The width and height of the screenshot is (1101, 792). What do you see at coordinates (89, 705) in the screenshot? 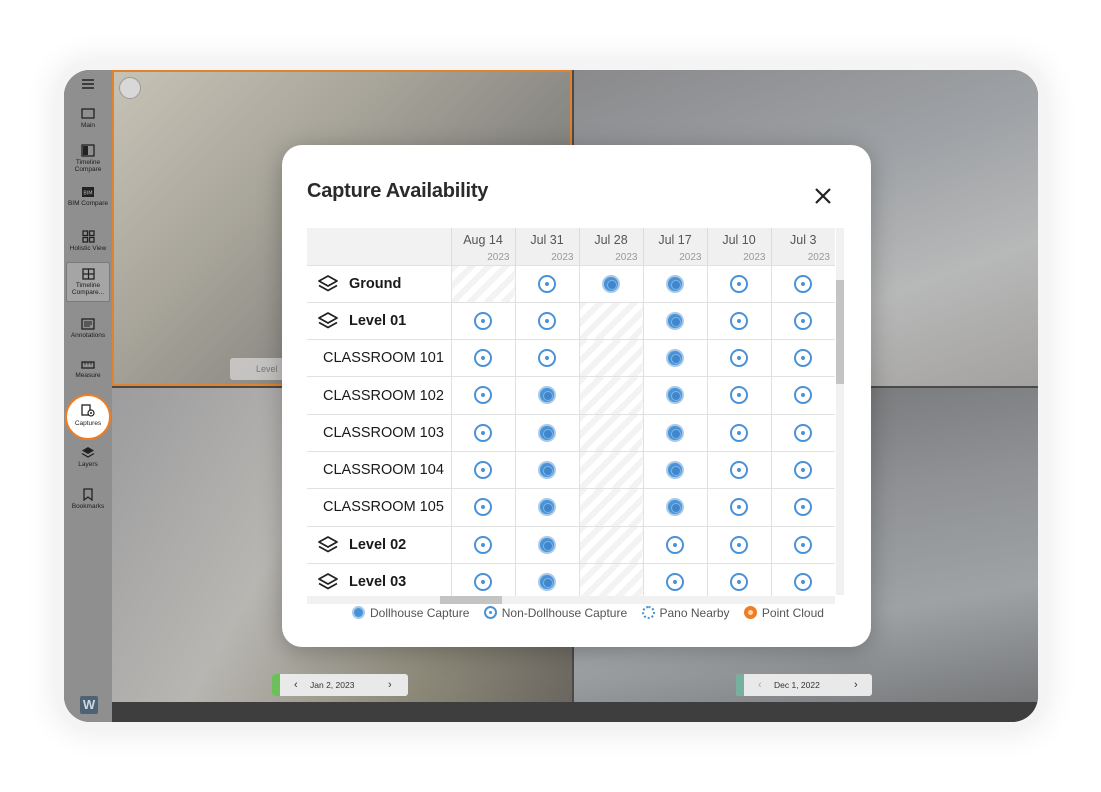
I see `app-logo: W` at bounding box center [89, 705].